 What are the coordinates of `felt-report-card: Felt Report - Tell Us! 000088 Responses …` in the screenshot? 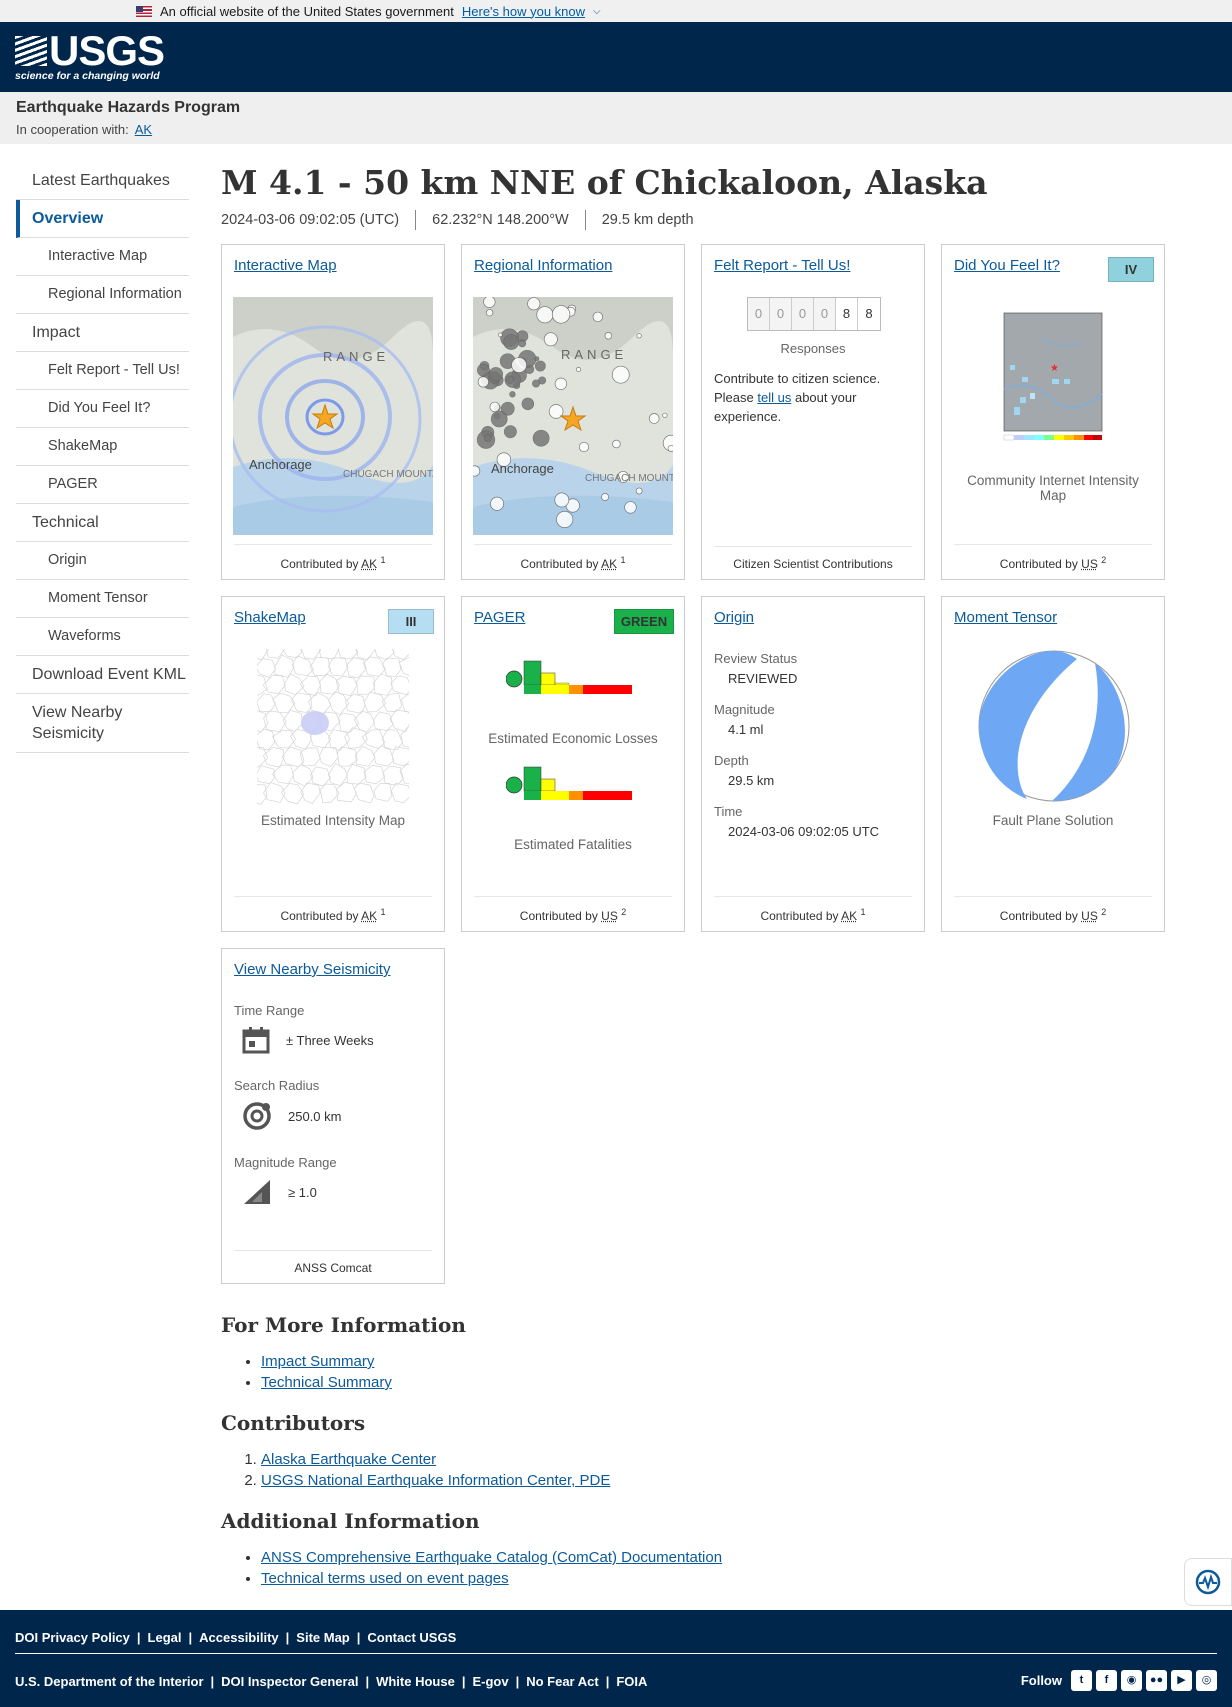 It's located at (813, 412).